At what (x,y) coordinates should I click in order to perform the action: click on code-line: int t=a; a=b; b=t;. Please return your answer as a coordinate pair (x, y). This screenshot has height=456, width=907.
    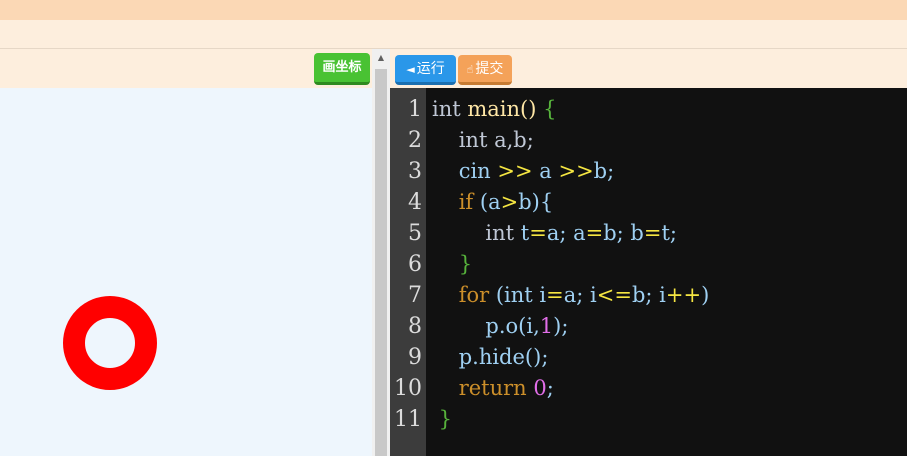
    Looking at the image, I should click on (554, 233).